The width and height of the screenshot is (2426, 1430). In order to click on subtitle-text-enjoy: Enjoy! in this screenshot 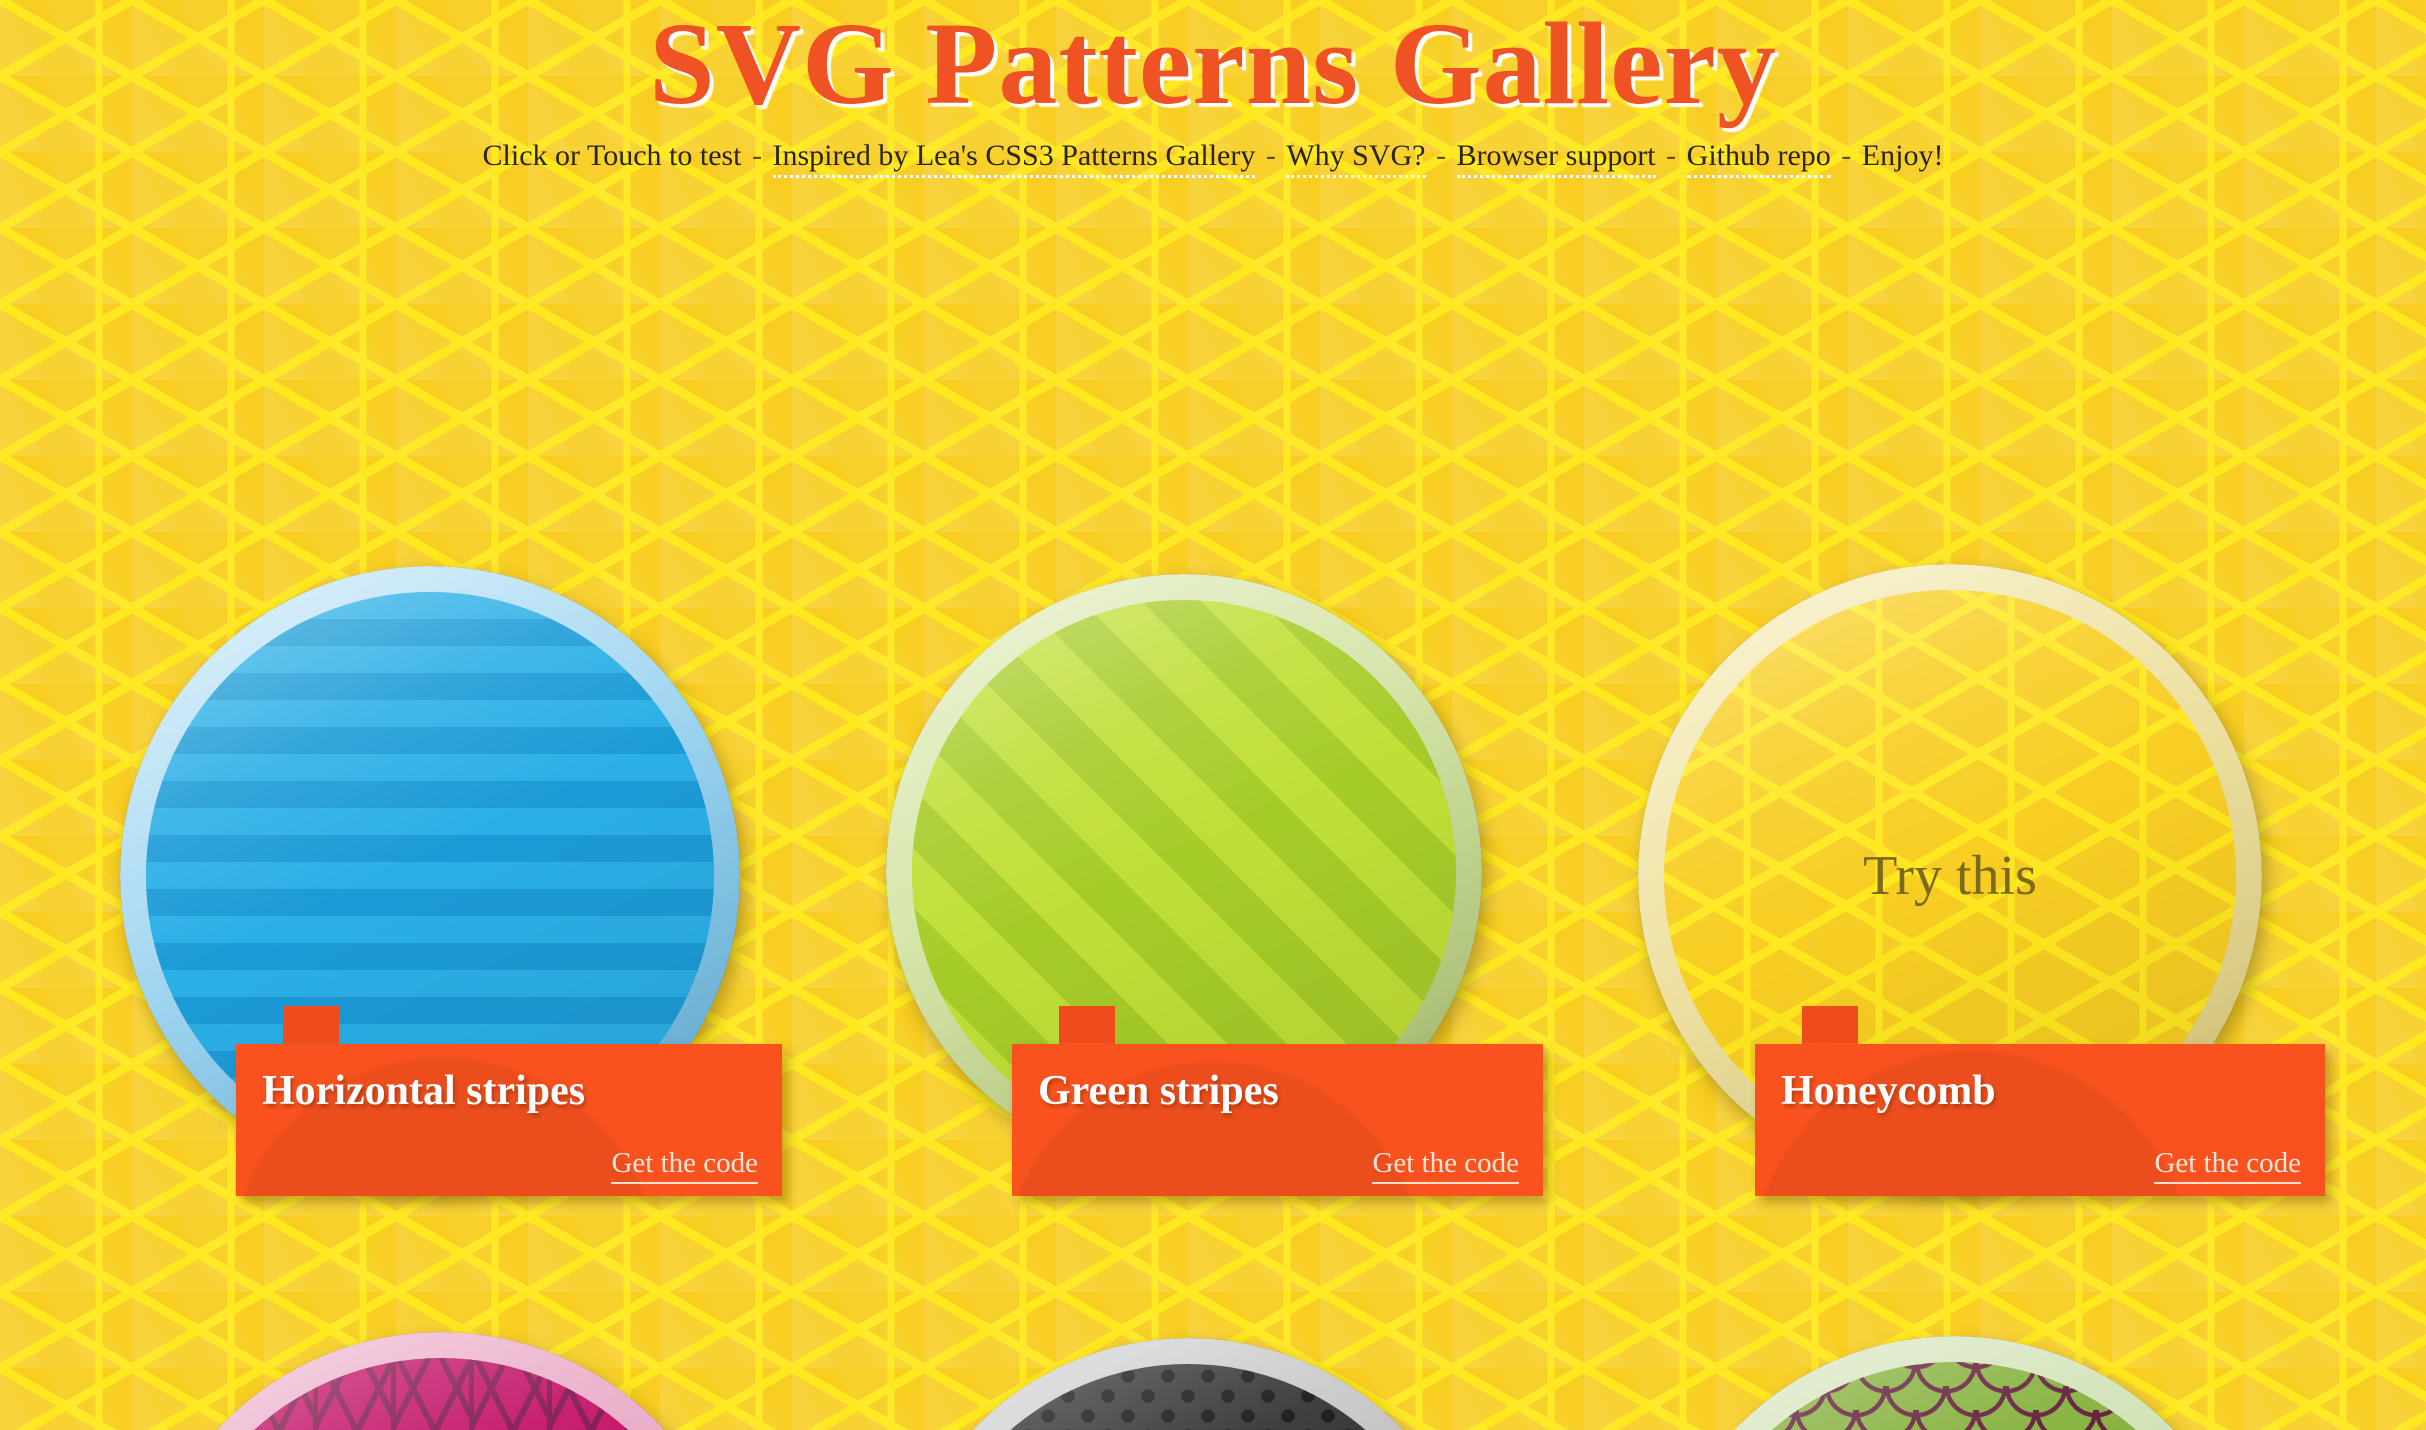, I will do `click(1902, 155)`.